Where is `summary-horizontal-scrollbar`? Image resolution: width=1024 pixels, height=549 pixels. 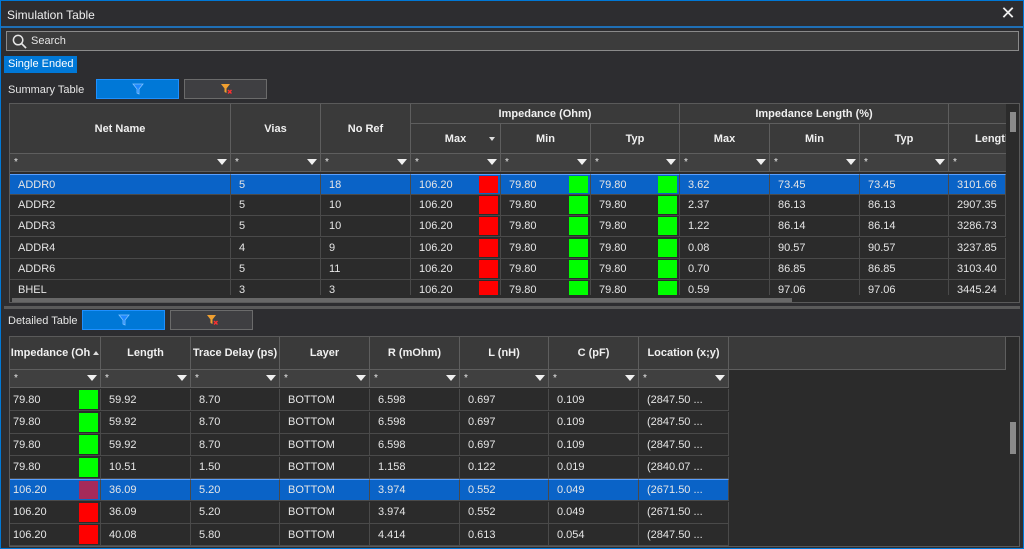
summary-horizontal-scrollbar is located at coordinates (514, 298).